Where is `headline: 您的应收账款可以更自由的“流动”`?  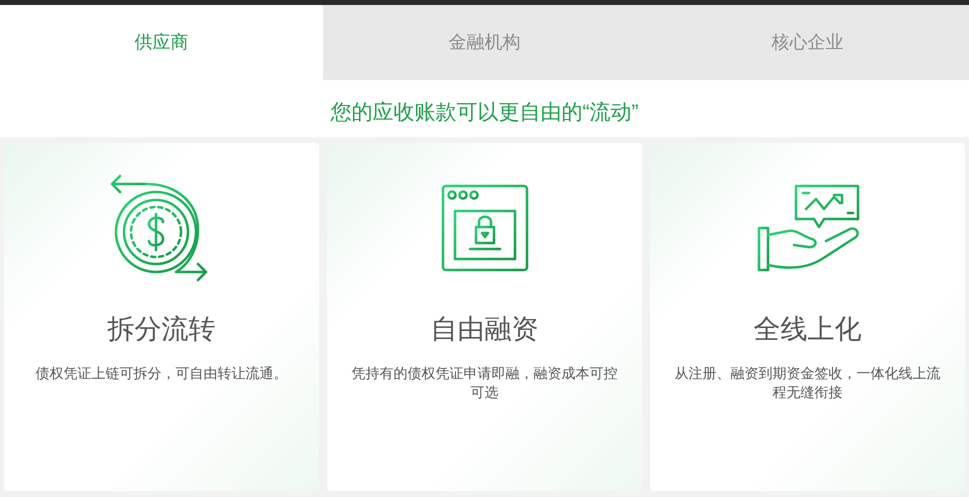
headline: 您的应收账款可以更自由的“流动” is located at coordinates (484, 112).